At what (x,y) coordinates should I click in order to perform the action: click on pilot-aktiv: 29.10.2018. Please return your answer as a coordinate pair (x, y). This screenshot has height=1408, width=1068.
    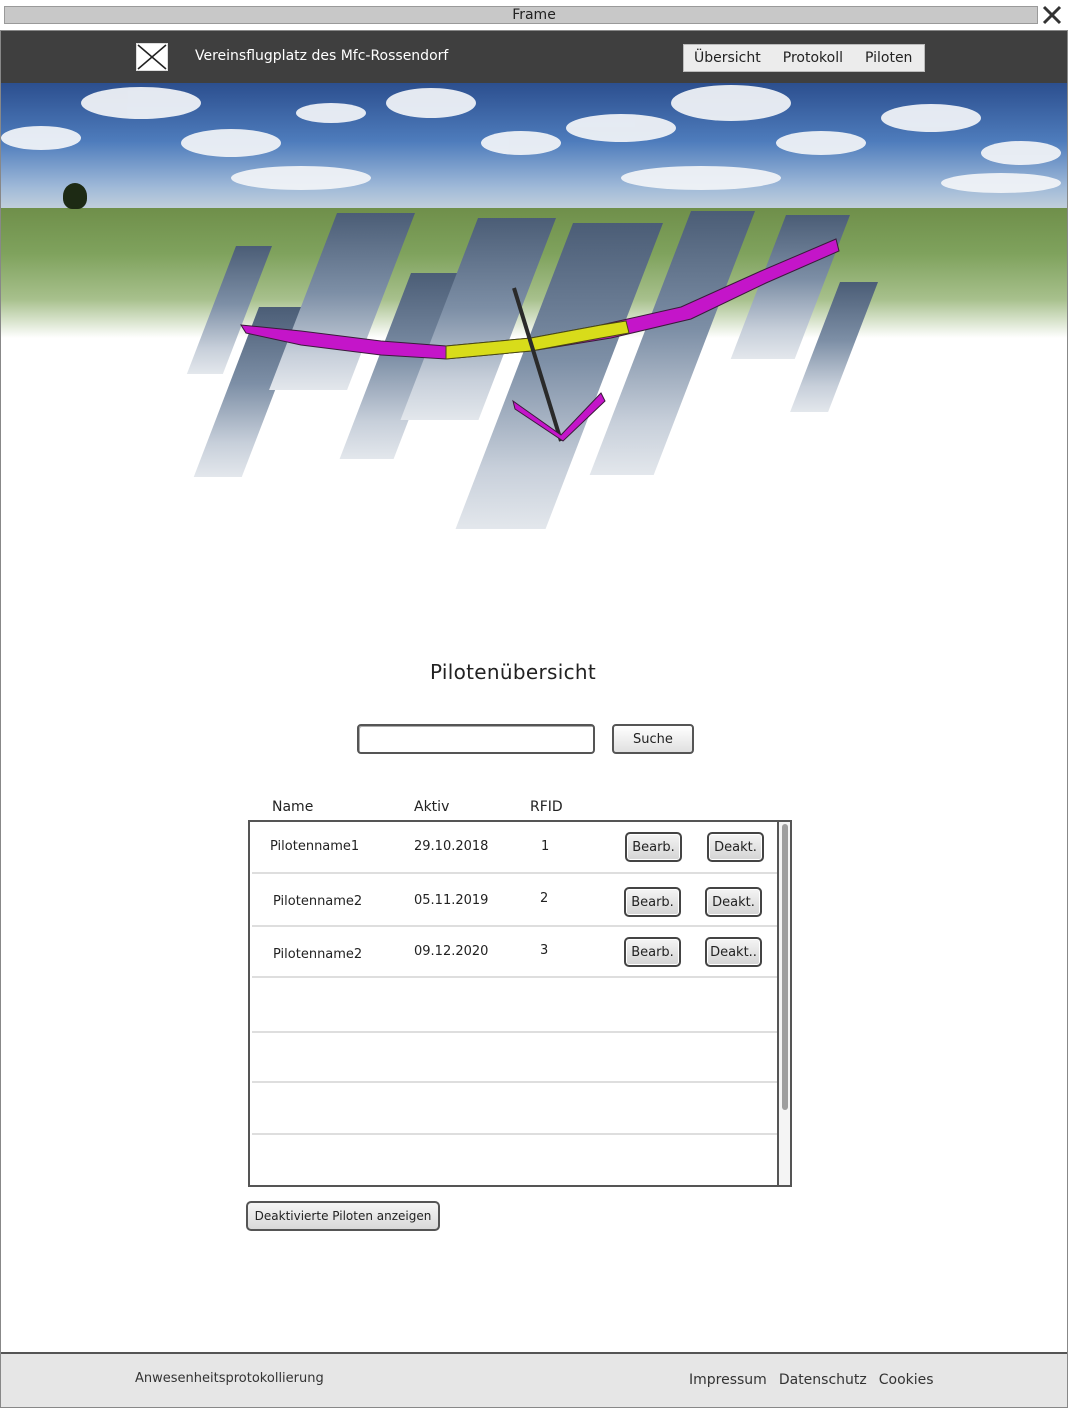
    Looking at the image, I should click on (451, 846).